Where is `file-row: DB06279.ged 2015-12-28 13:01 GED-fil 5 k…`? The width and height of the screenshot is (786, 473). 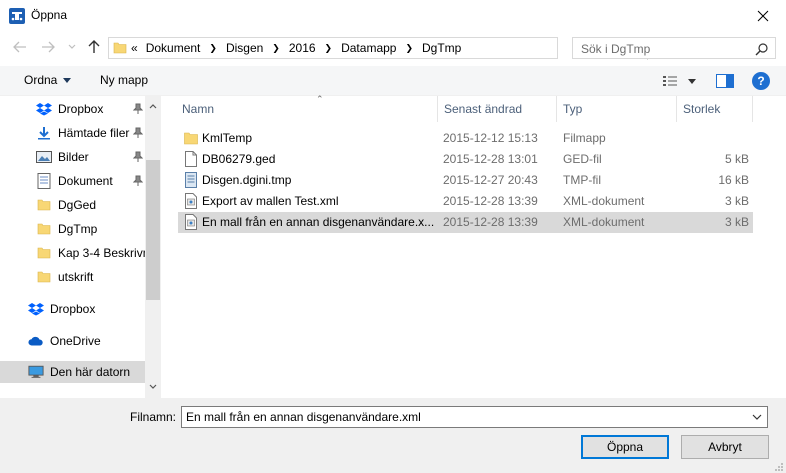 file-row: DB06279.ged 2015-12-28 13:01 GED-fil 5 k… is located at coordinates (465, 159).